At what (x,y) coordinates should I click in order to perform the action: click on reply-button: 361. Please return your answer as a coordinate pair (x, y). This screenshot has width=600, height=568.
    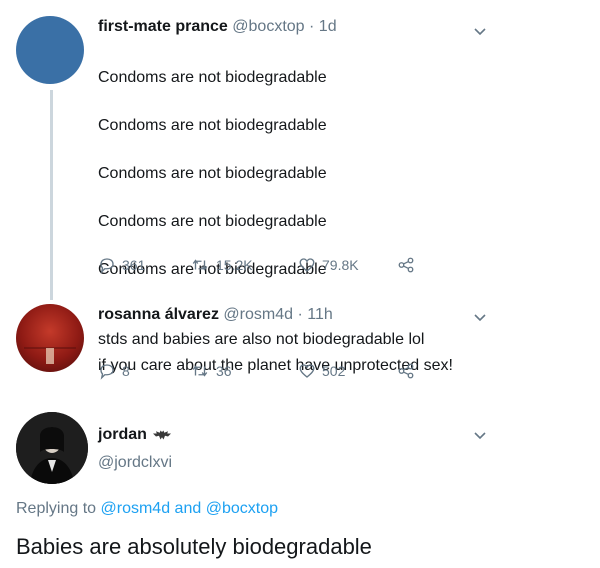
    Looking at the image, I should click on (144, 265).